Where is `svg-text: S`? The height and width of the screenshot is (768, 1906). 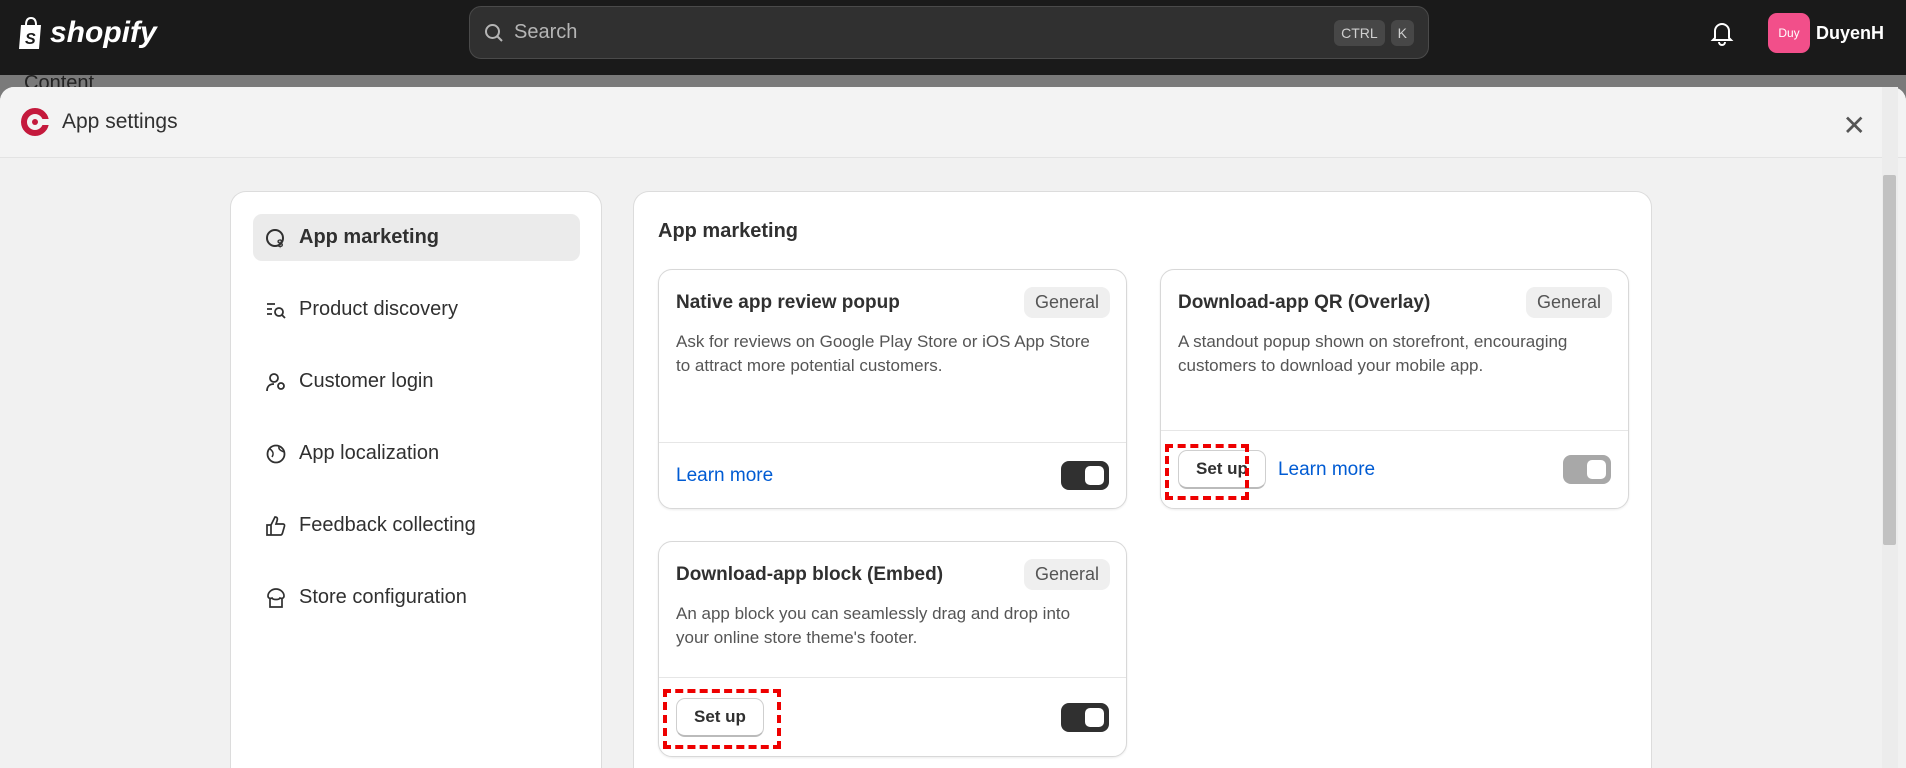
svg-text: S is located at coordinates (30, 39).